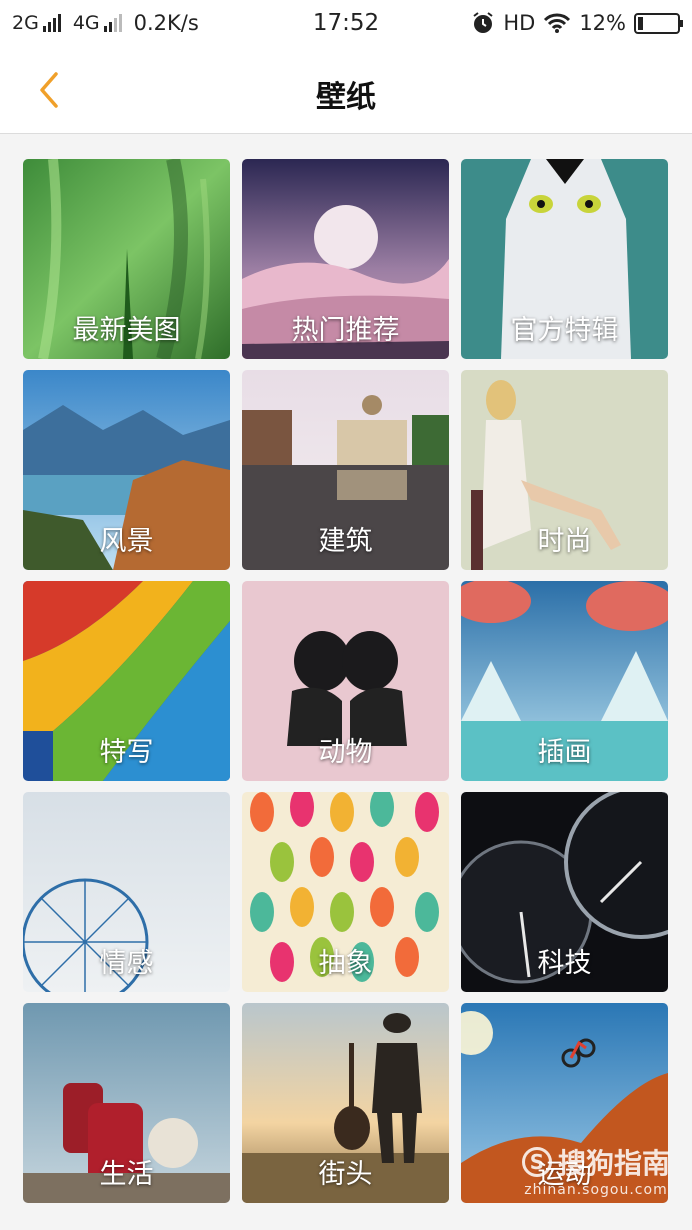 Image resolution: width=692 pixels, height=1230 pixels. I want to click on category-tile-closeup: 特写, so click(126, 681).